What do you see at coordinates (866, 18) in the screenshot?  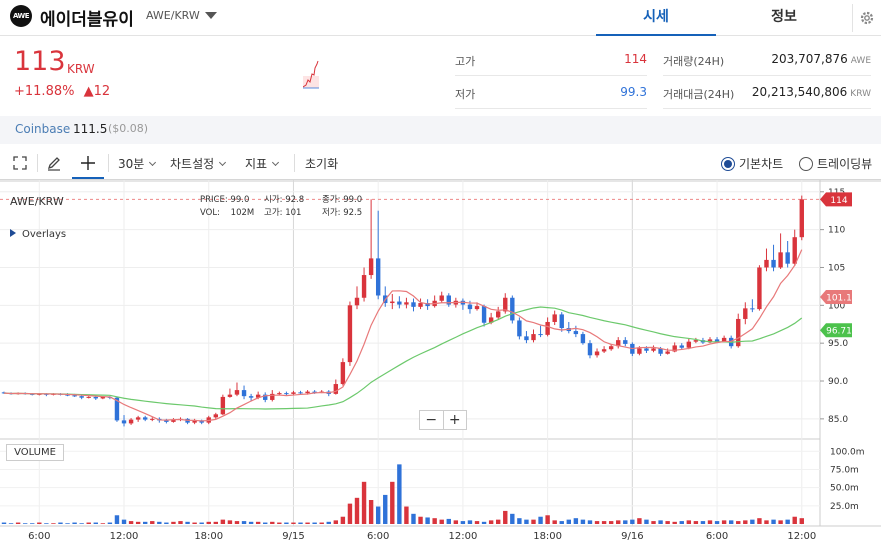 I see `gear-icon` at bounding box center [866, 18].